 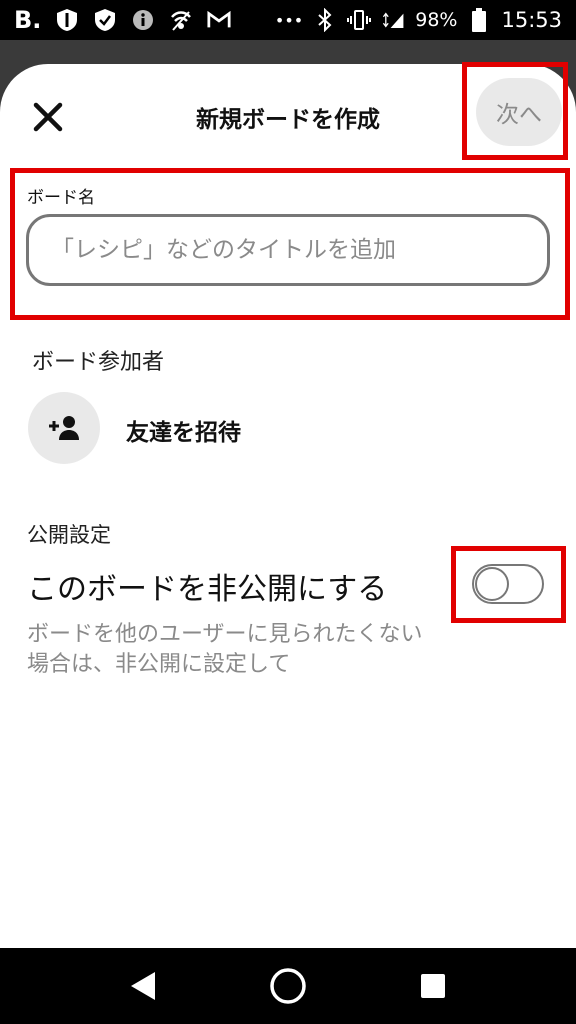 I want to click on app-icon-b: B., so click(x=28, y=20).